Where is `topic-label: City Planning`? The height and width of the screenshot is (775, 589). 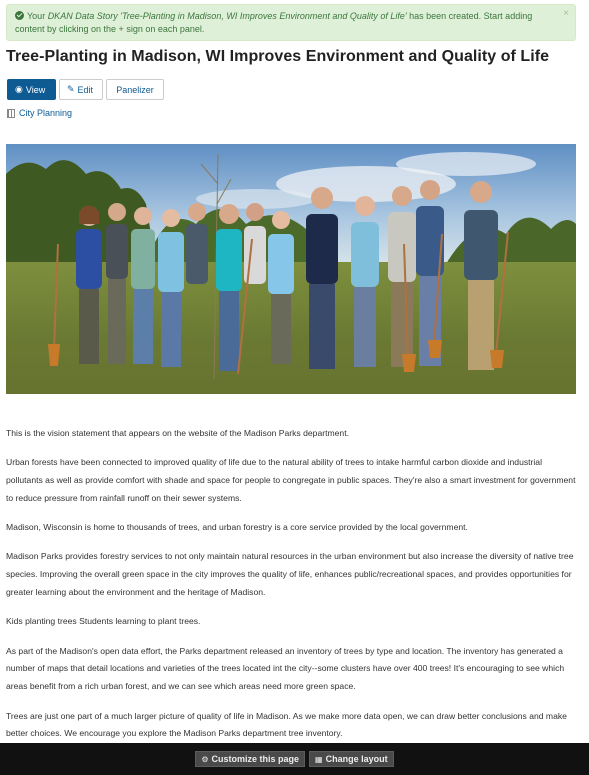
topic-label: City Planning is located at coordinates (46, 113).